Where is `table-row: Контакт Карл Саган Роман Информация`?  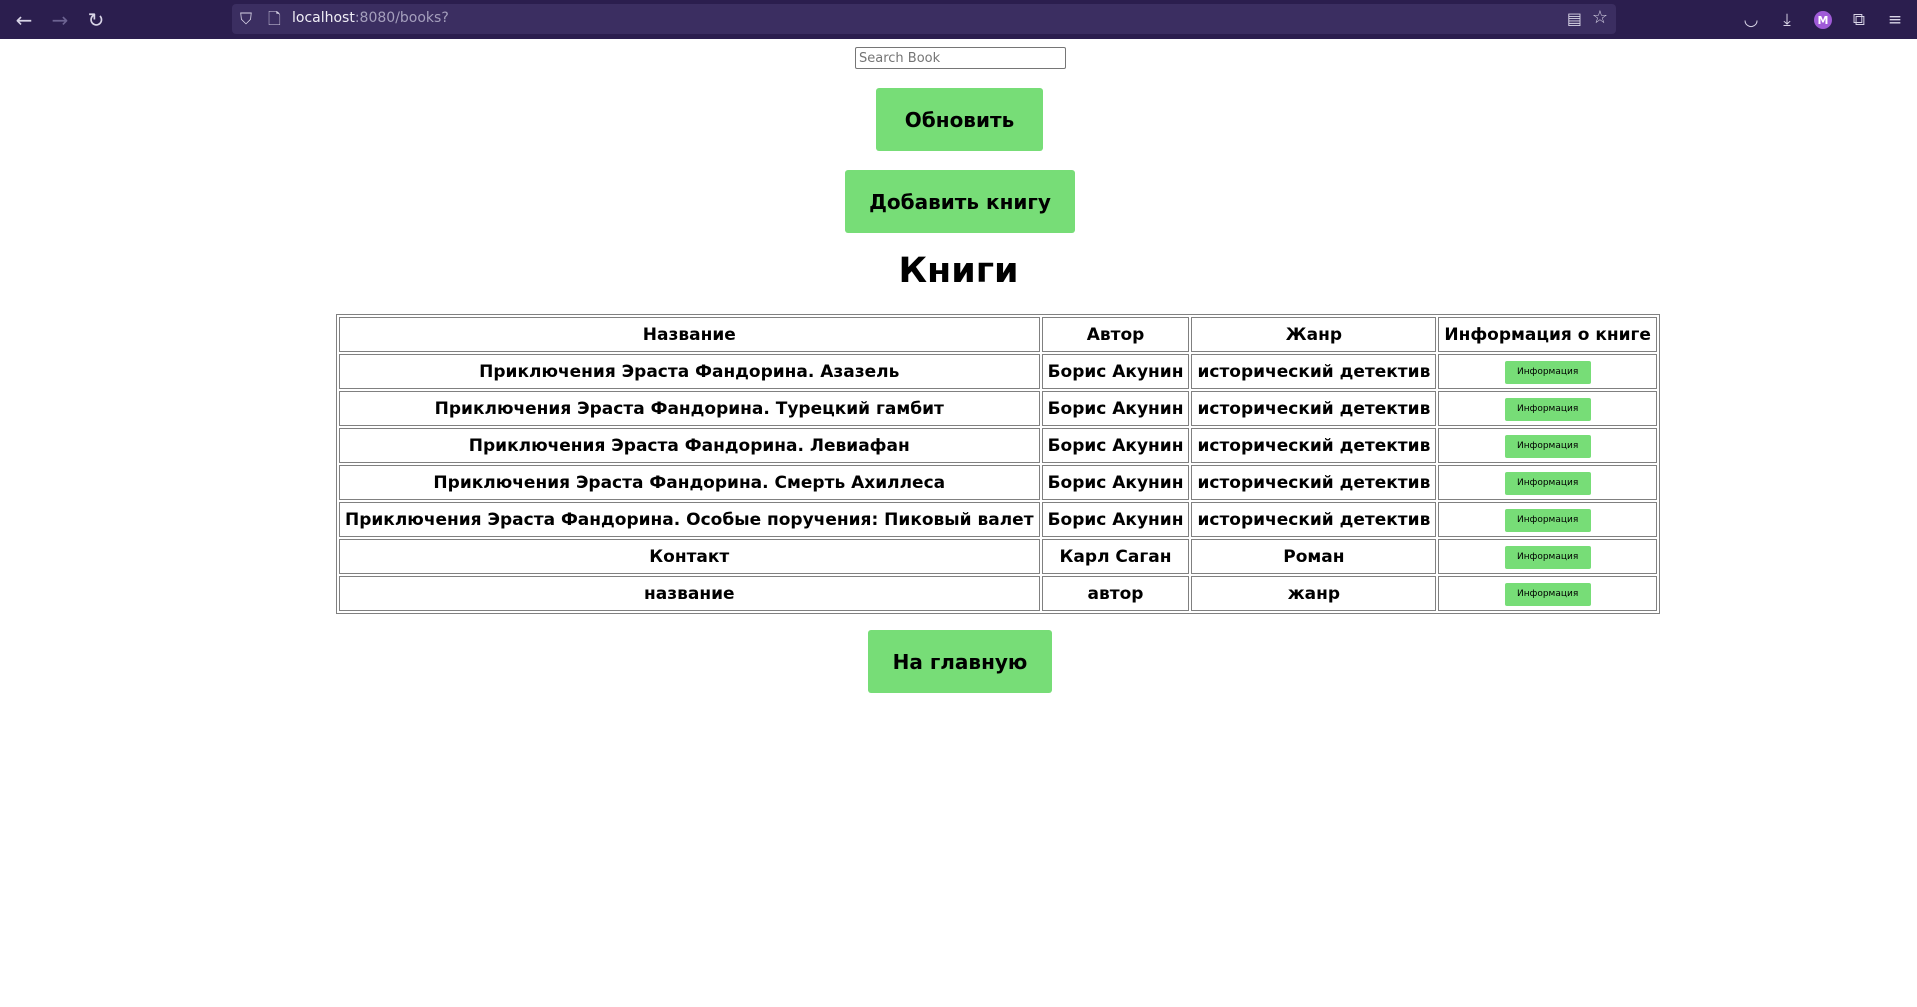 table-row: Контакт Карл Саган Роман Информация is located at coordinates (998, 556).